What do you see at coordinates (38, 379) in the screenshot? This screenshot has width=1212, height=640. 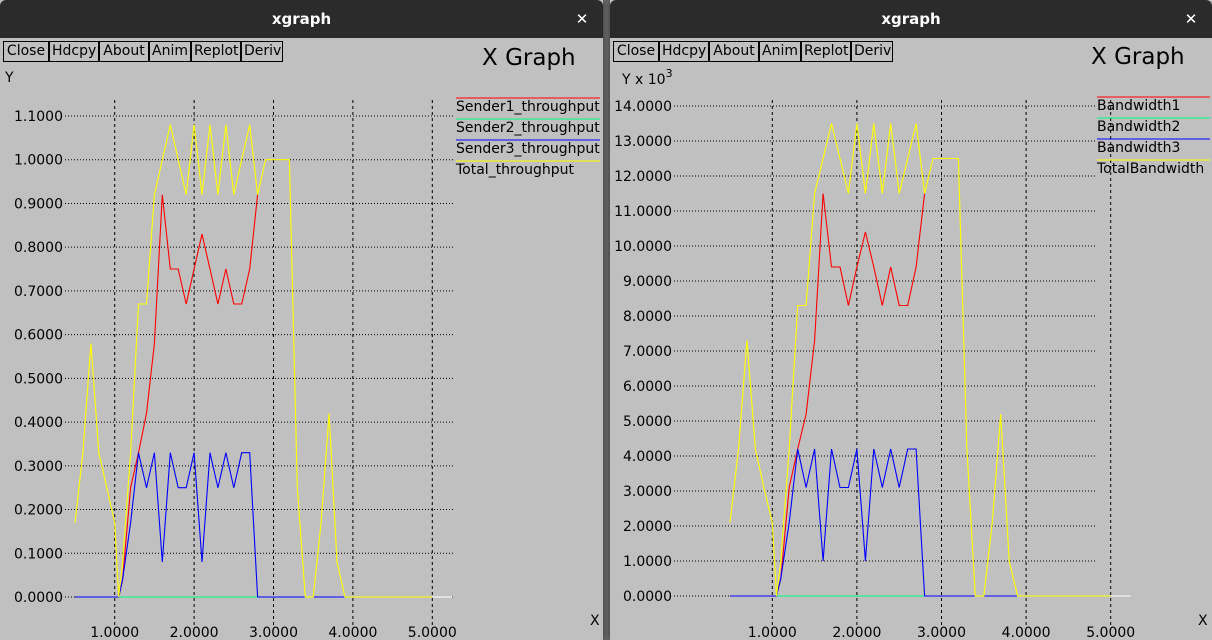 I see `y-tick-label: 0.5000` at bounding box center [38, 379].